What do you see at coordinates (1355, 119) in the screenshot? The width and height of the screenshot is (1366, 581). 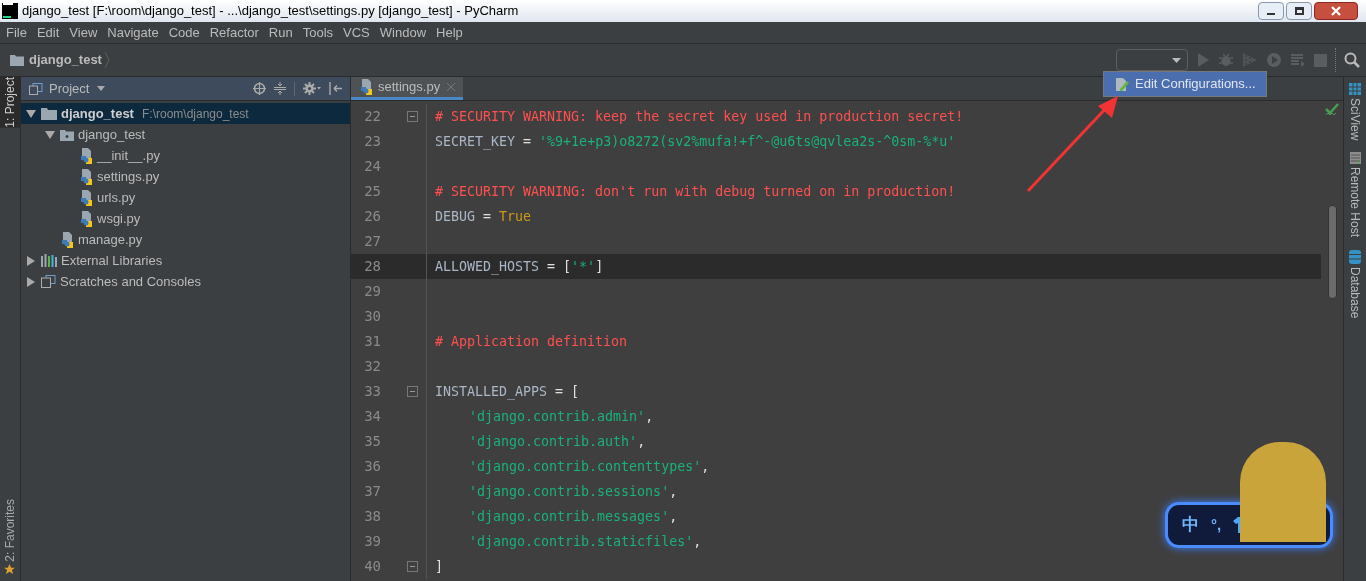 I see `tool-window-tab: SciView` at bounding box center [1355, 119].